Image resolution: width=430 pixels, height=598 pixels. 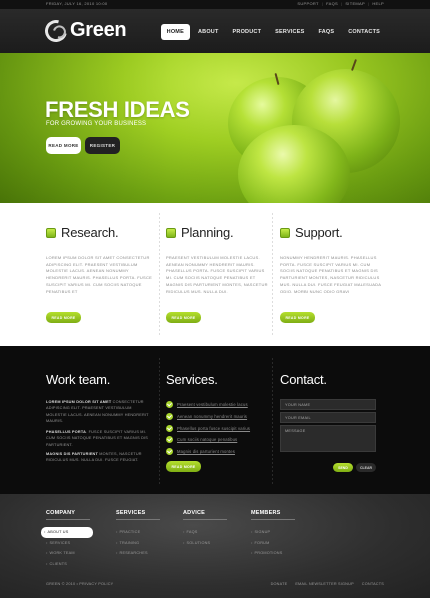 What do you see at coordinates (366, 467) in the screenshot?
I see `clear-button: CLEAR` at bounding box center [366, 467].